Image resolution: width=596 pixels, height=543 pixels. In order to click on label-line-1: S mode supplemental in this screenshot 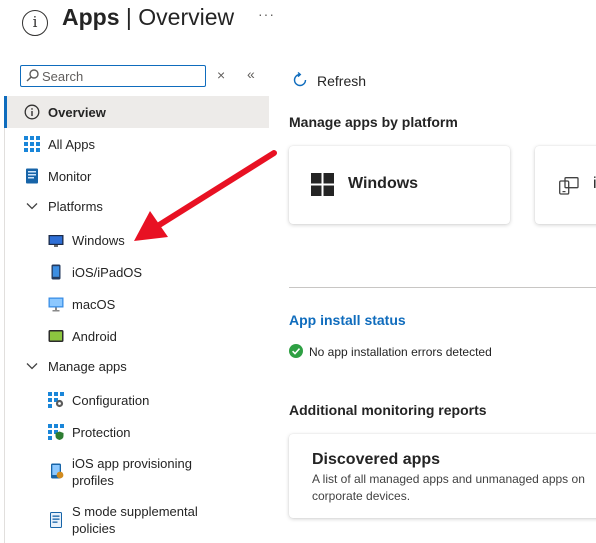, I will do `click(135, 511)`.